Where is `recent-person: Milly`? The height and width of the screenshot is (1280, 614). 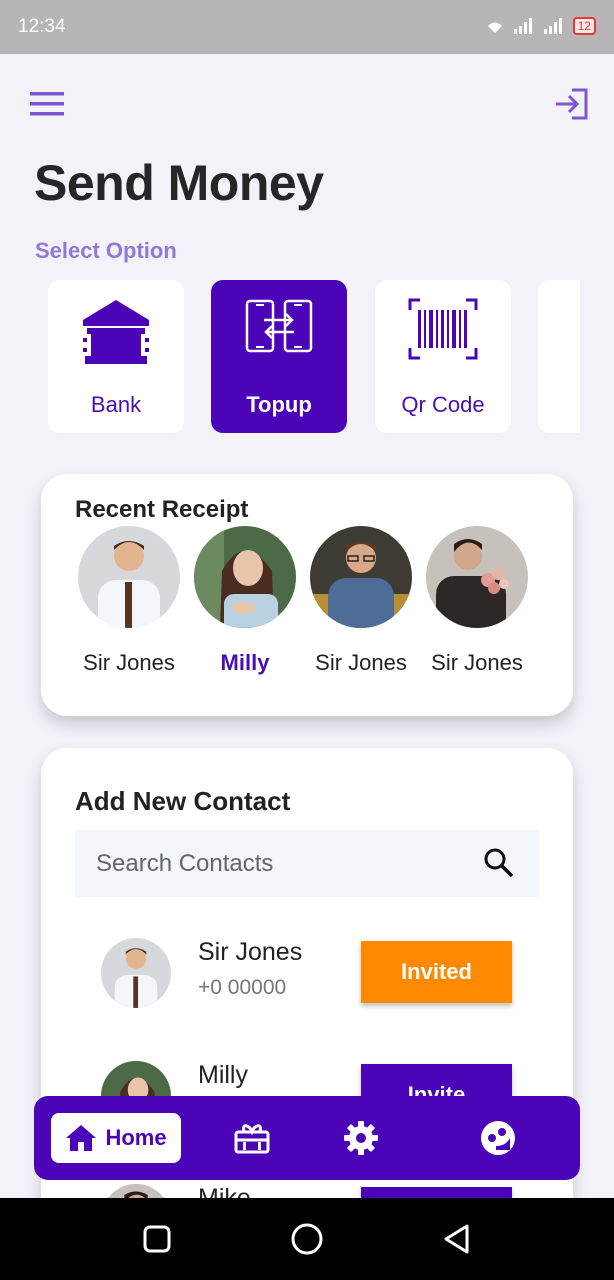 recent-person: Milly is located at coordinates (245, 601).